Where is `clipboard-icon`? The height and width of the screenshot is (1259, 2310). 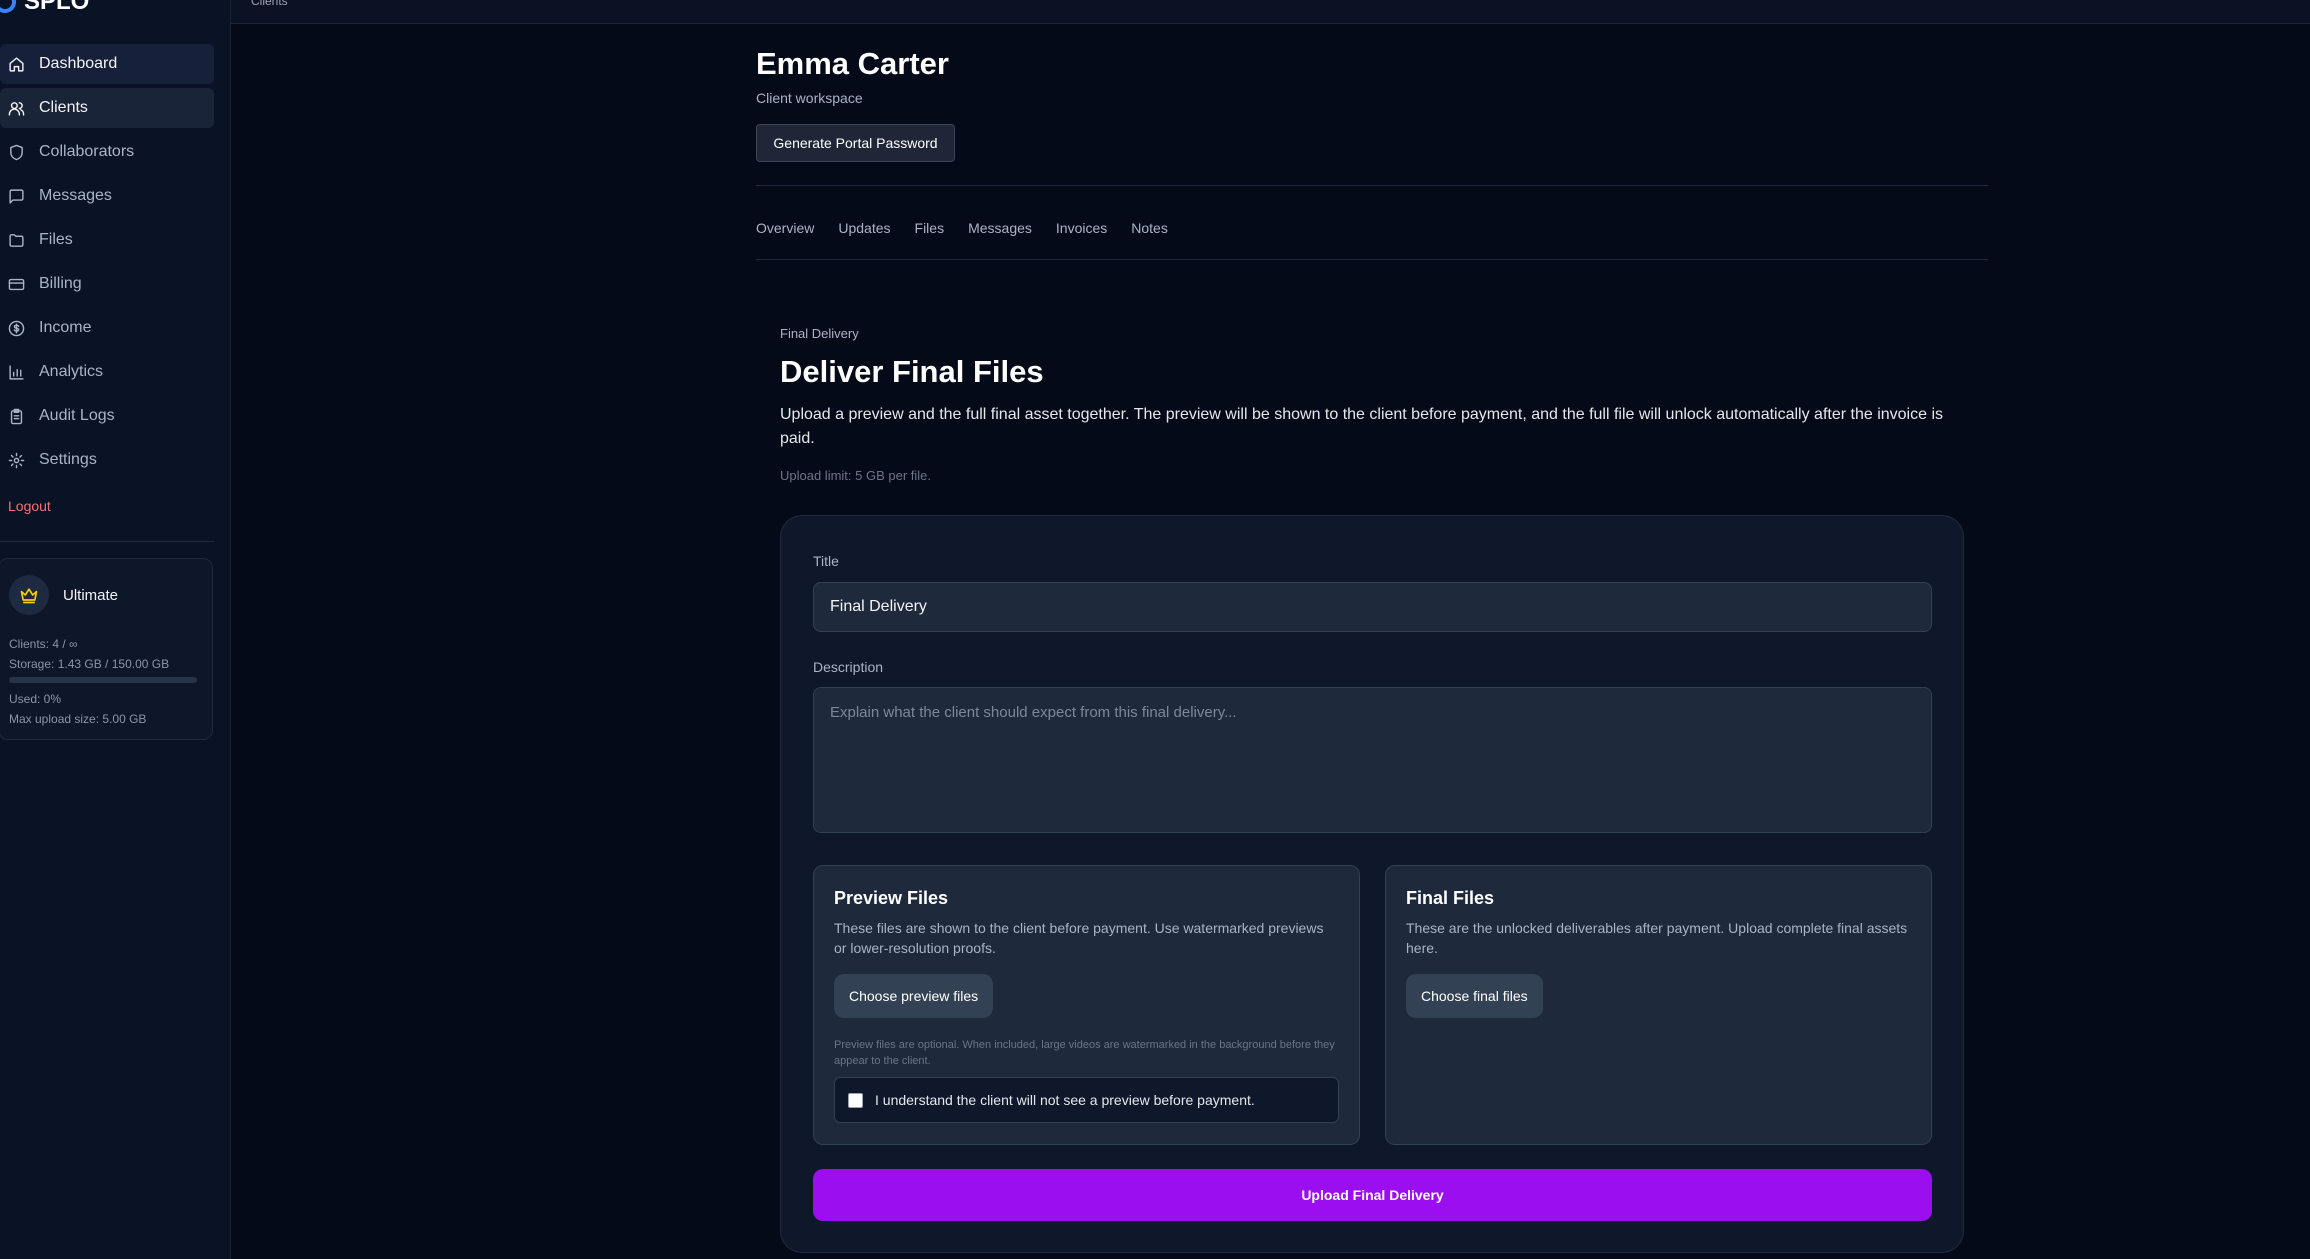
clipboard-icon is located at coordinates (16, 416).